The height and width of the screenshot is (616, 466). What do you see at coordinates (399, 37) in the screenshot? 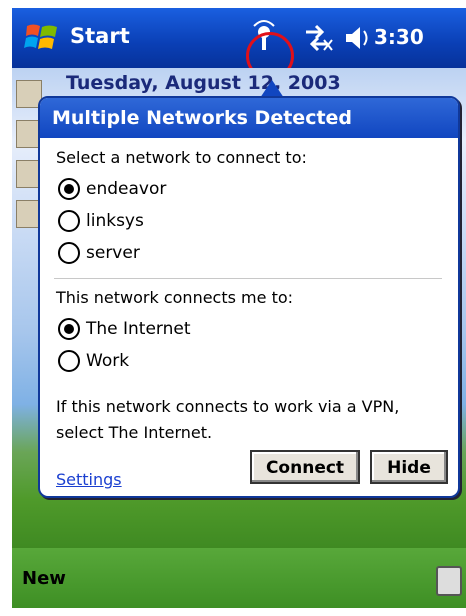
I see `clock: 3:30` at bounding box center [399, 37].